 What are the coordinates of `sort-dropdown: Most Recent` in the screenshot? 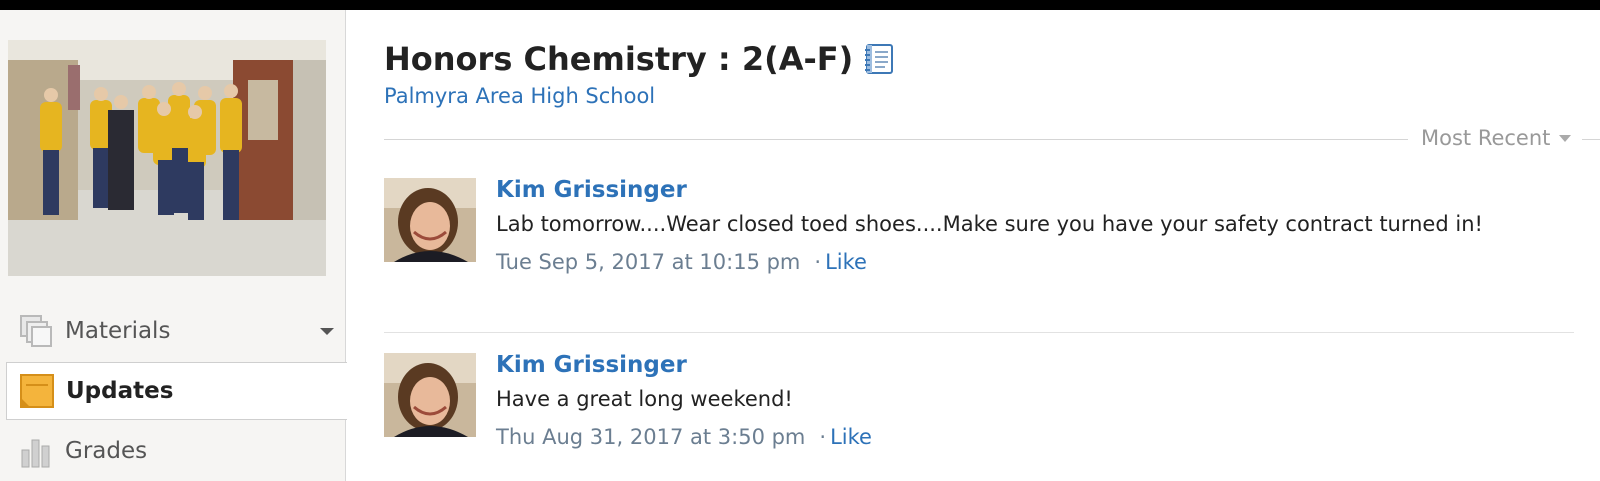 It's located at (1496, 138).